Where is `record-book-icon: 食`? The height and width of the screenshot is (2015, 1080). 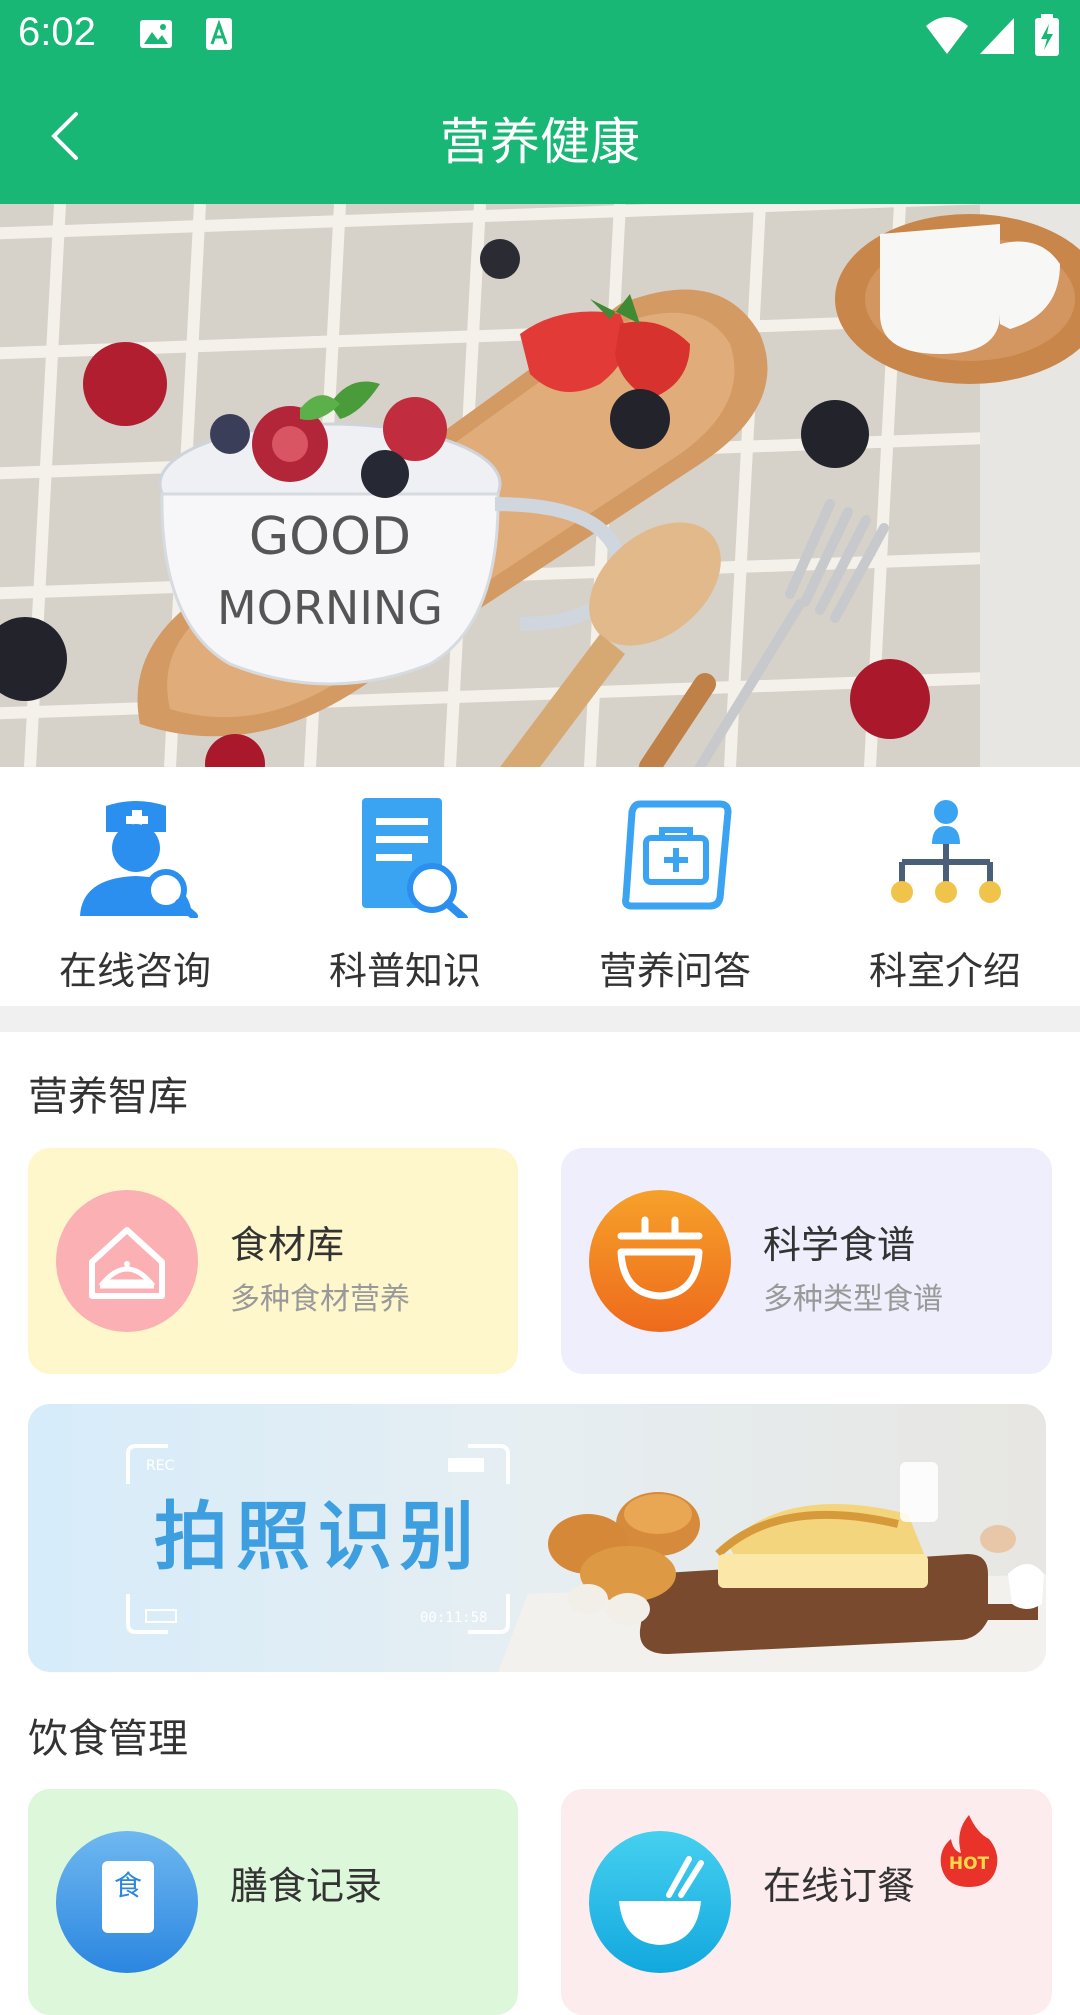 record-book-icon: 食 is located at coordinates (127, 1902).